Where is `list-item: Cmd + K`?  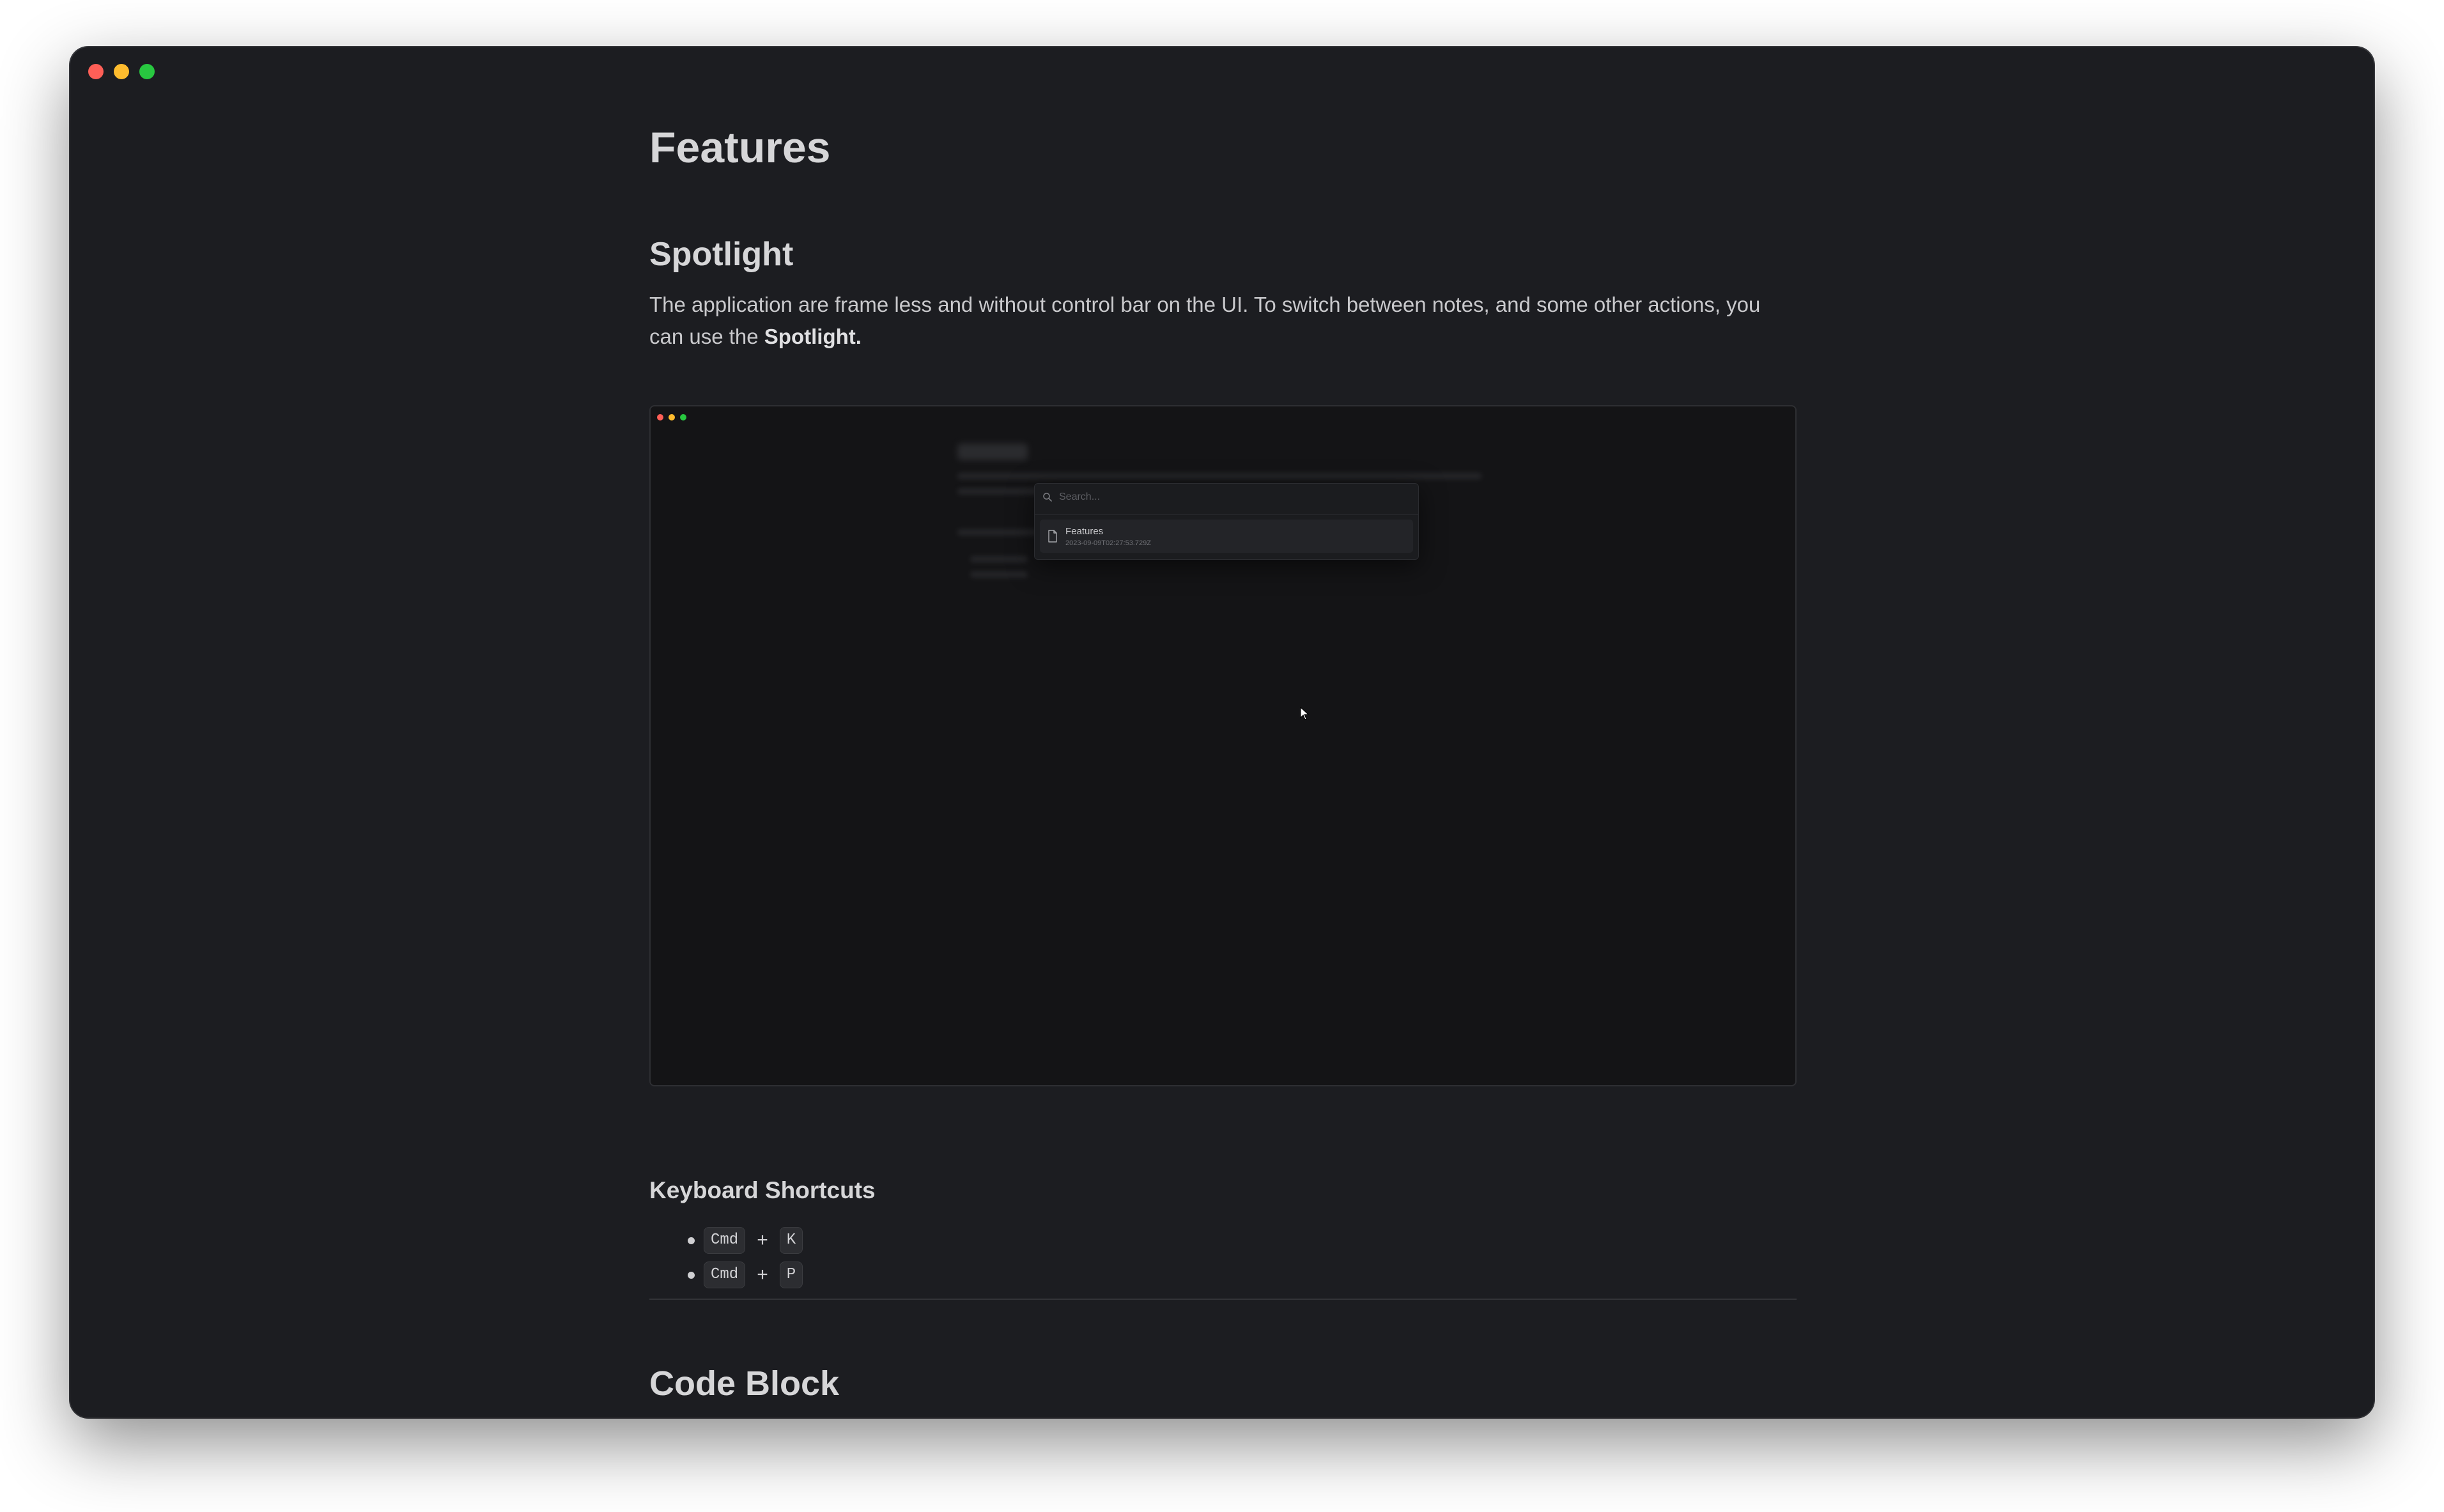 list-item: Cmd + K is located at coordinates (726, 1241).